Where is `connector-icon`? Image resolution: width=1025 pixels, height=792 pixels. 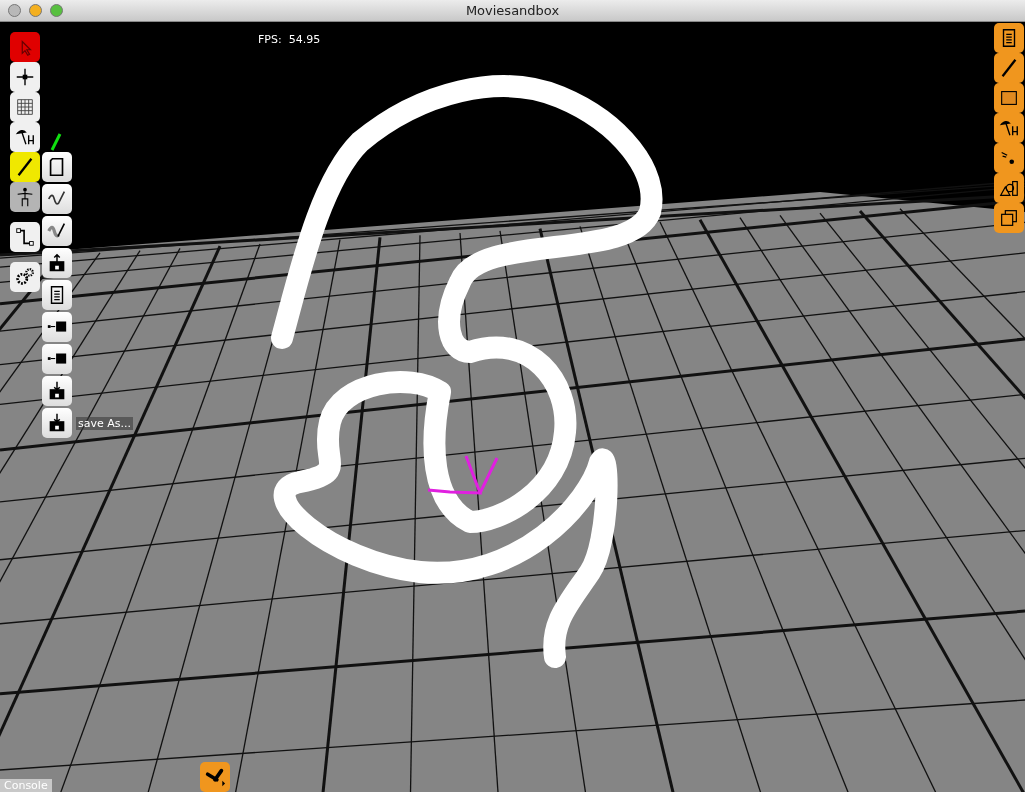
connector-icon is located at coordinates (25, 237).